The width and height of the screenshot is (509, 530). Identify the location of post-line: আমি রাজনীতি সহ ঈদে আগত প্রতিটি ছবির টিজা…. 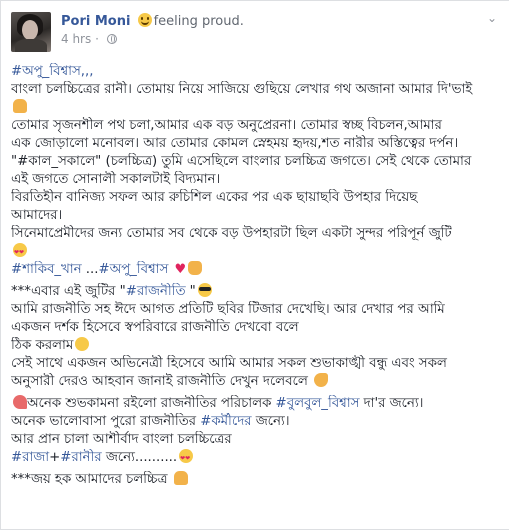
(228, 309).